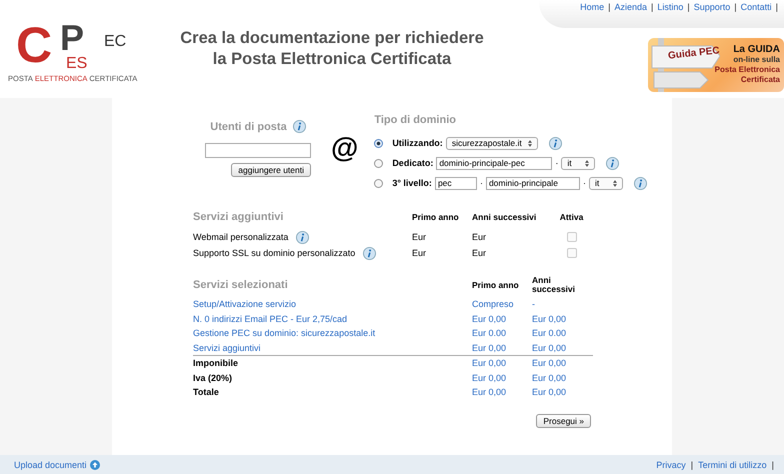  I want to click on section-heading: Utenti di posta, so click(248, 126).